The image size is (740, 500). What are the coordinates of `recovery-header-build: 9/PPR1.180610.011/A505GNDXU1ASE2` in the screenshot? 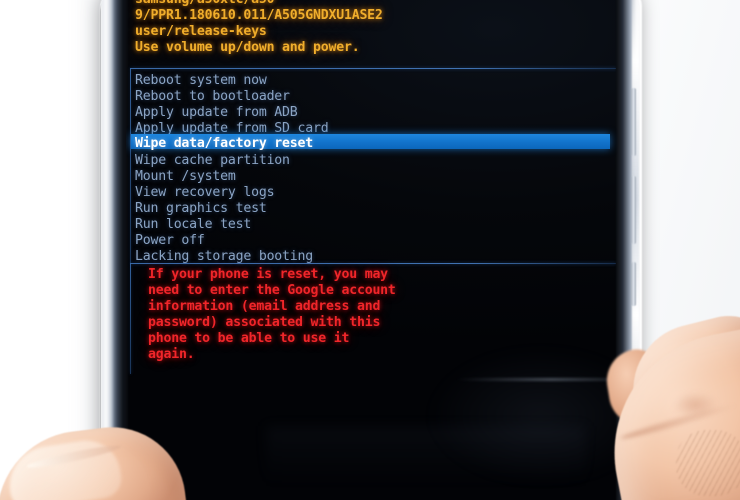 It's located at (259, 15).